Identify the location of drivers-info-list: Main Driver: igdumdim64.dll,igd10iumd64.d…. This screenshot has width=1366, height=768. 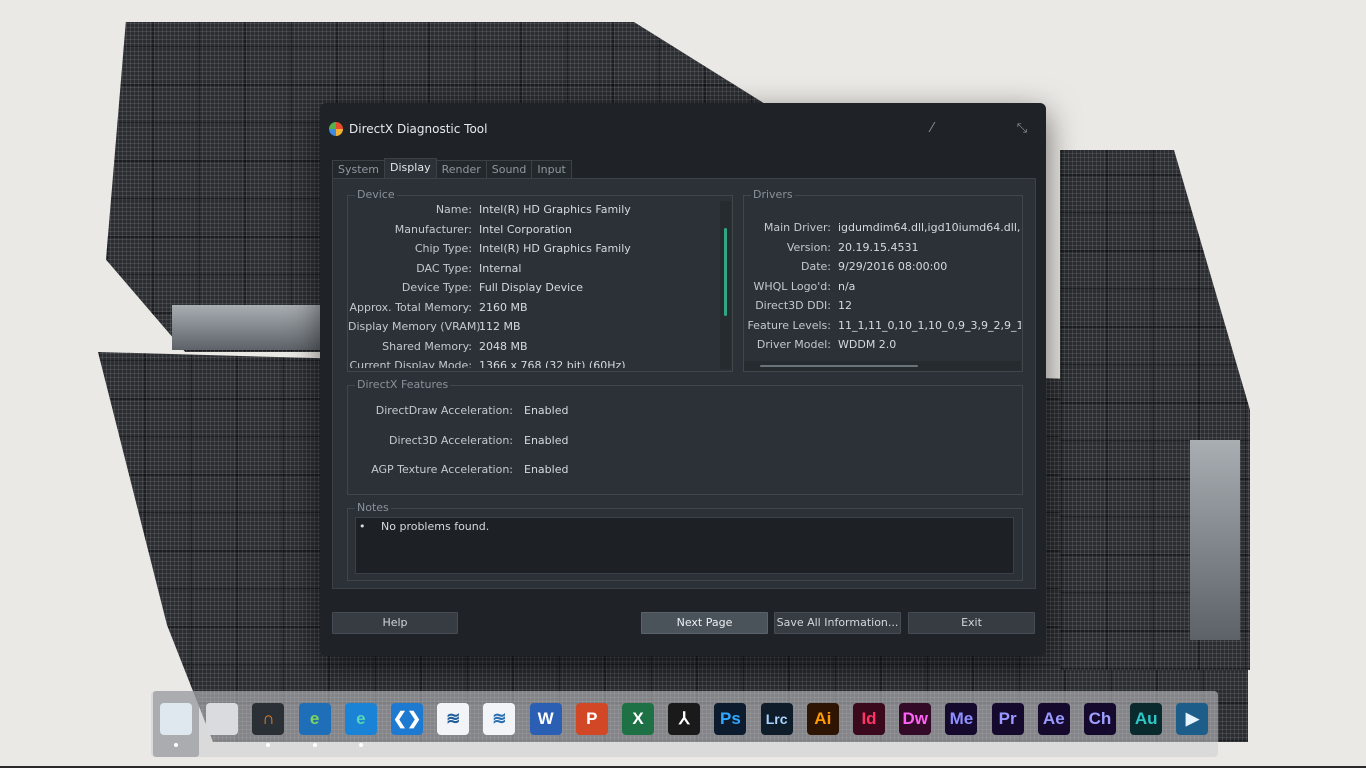
(884, 286).